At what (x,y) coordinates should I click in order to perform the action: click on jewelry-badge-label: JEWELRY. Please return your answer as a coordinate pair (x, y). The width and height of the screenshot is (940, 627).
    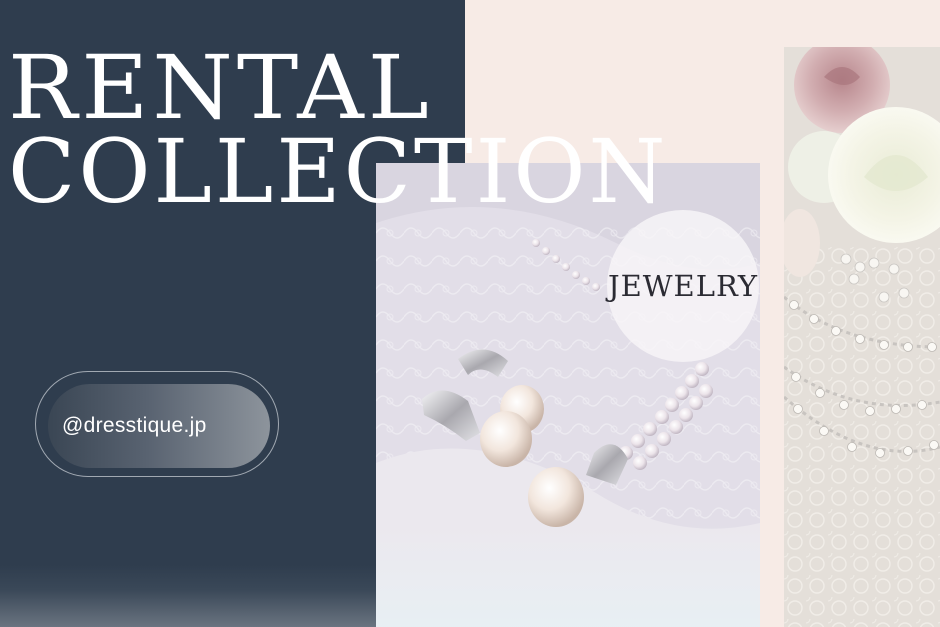
    Looking at the image, I should click on (683, 286).